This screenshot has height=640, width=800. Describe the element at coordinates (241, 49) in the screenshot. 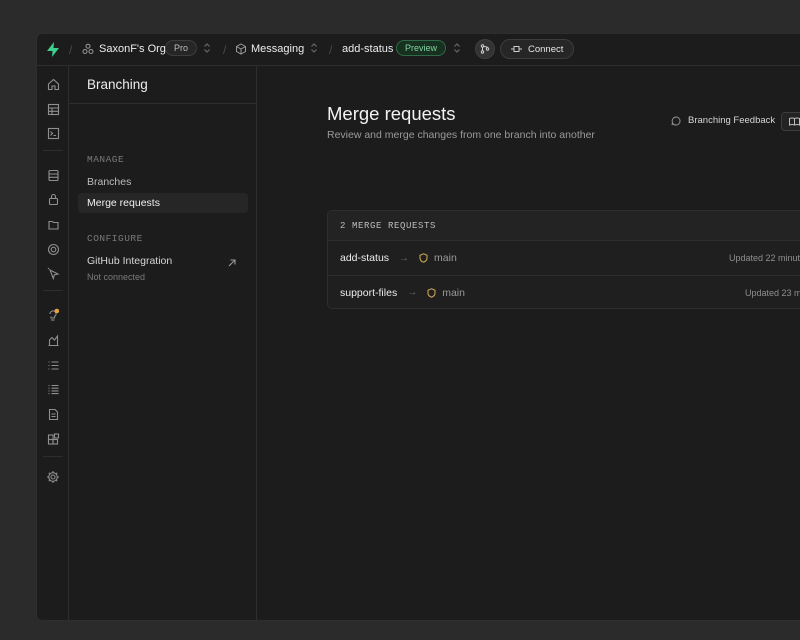

I see `project-box-icon` at that location.